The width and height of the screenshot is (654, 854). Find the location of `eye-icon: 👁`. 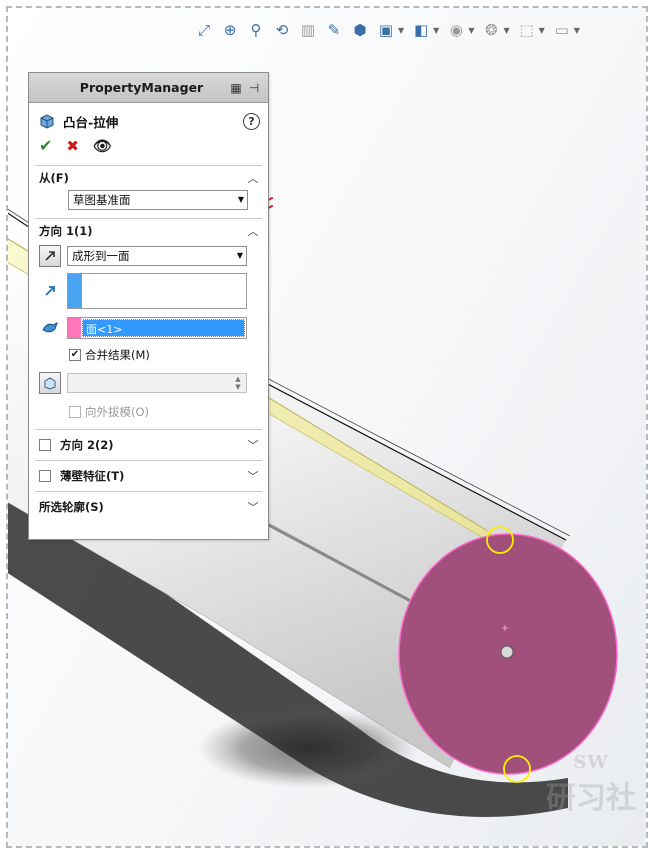

eye-icon: 👁 is located at coordinates (102, 146).